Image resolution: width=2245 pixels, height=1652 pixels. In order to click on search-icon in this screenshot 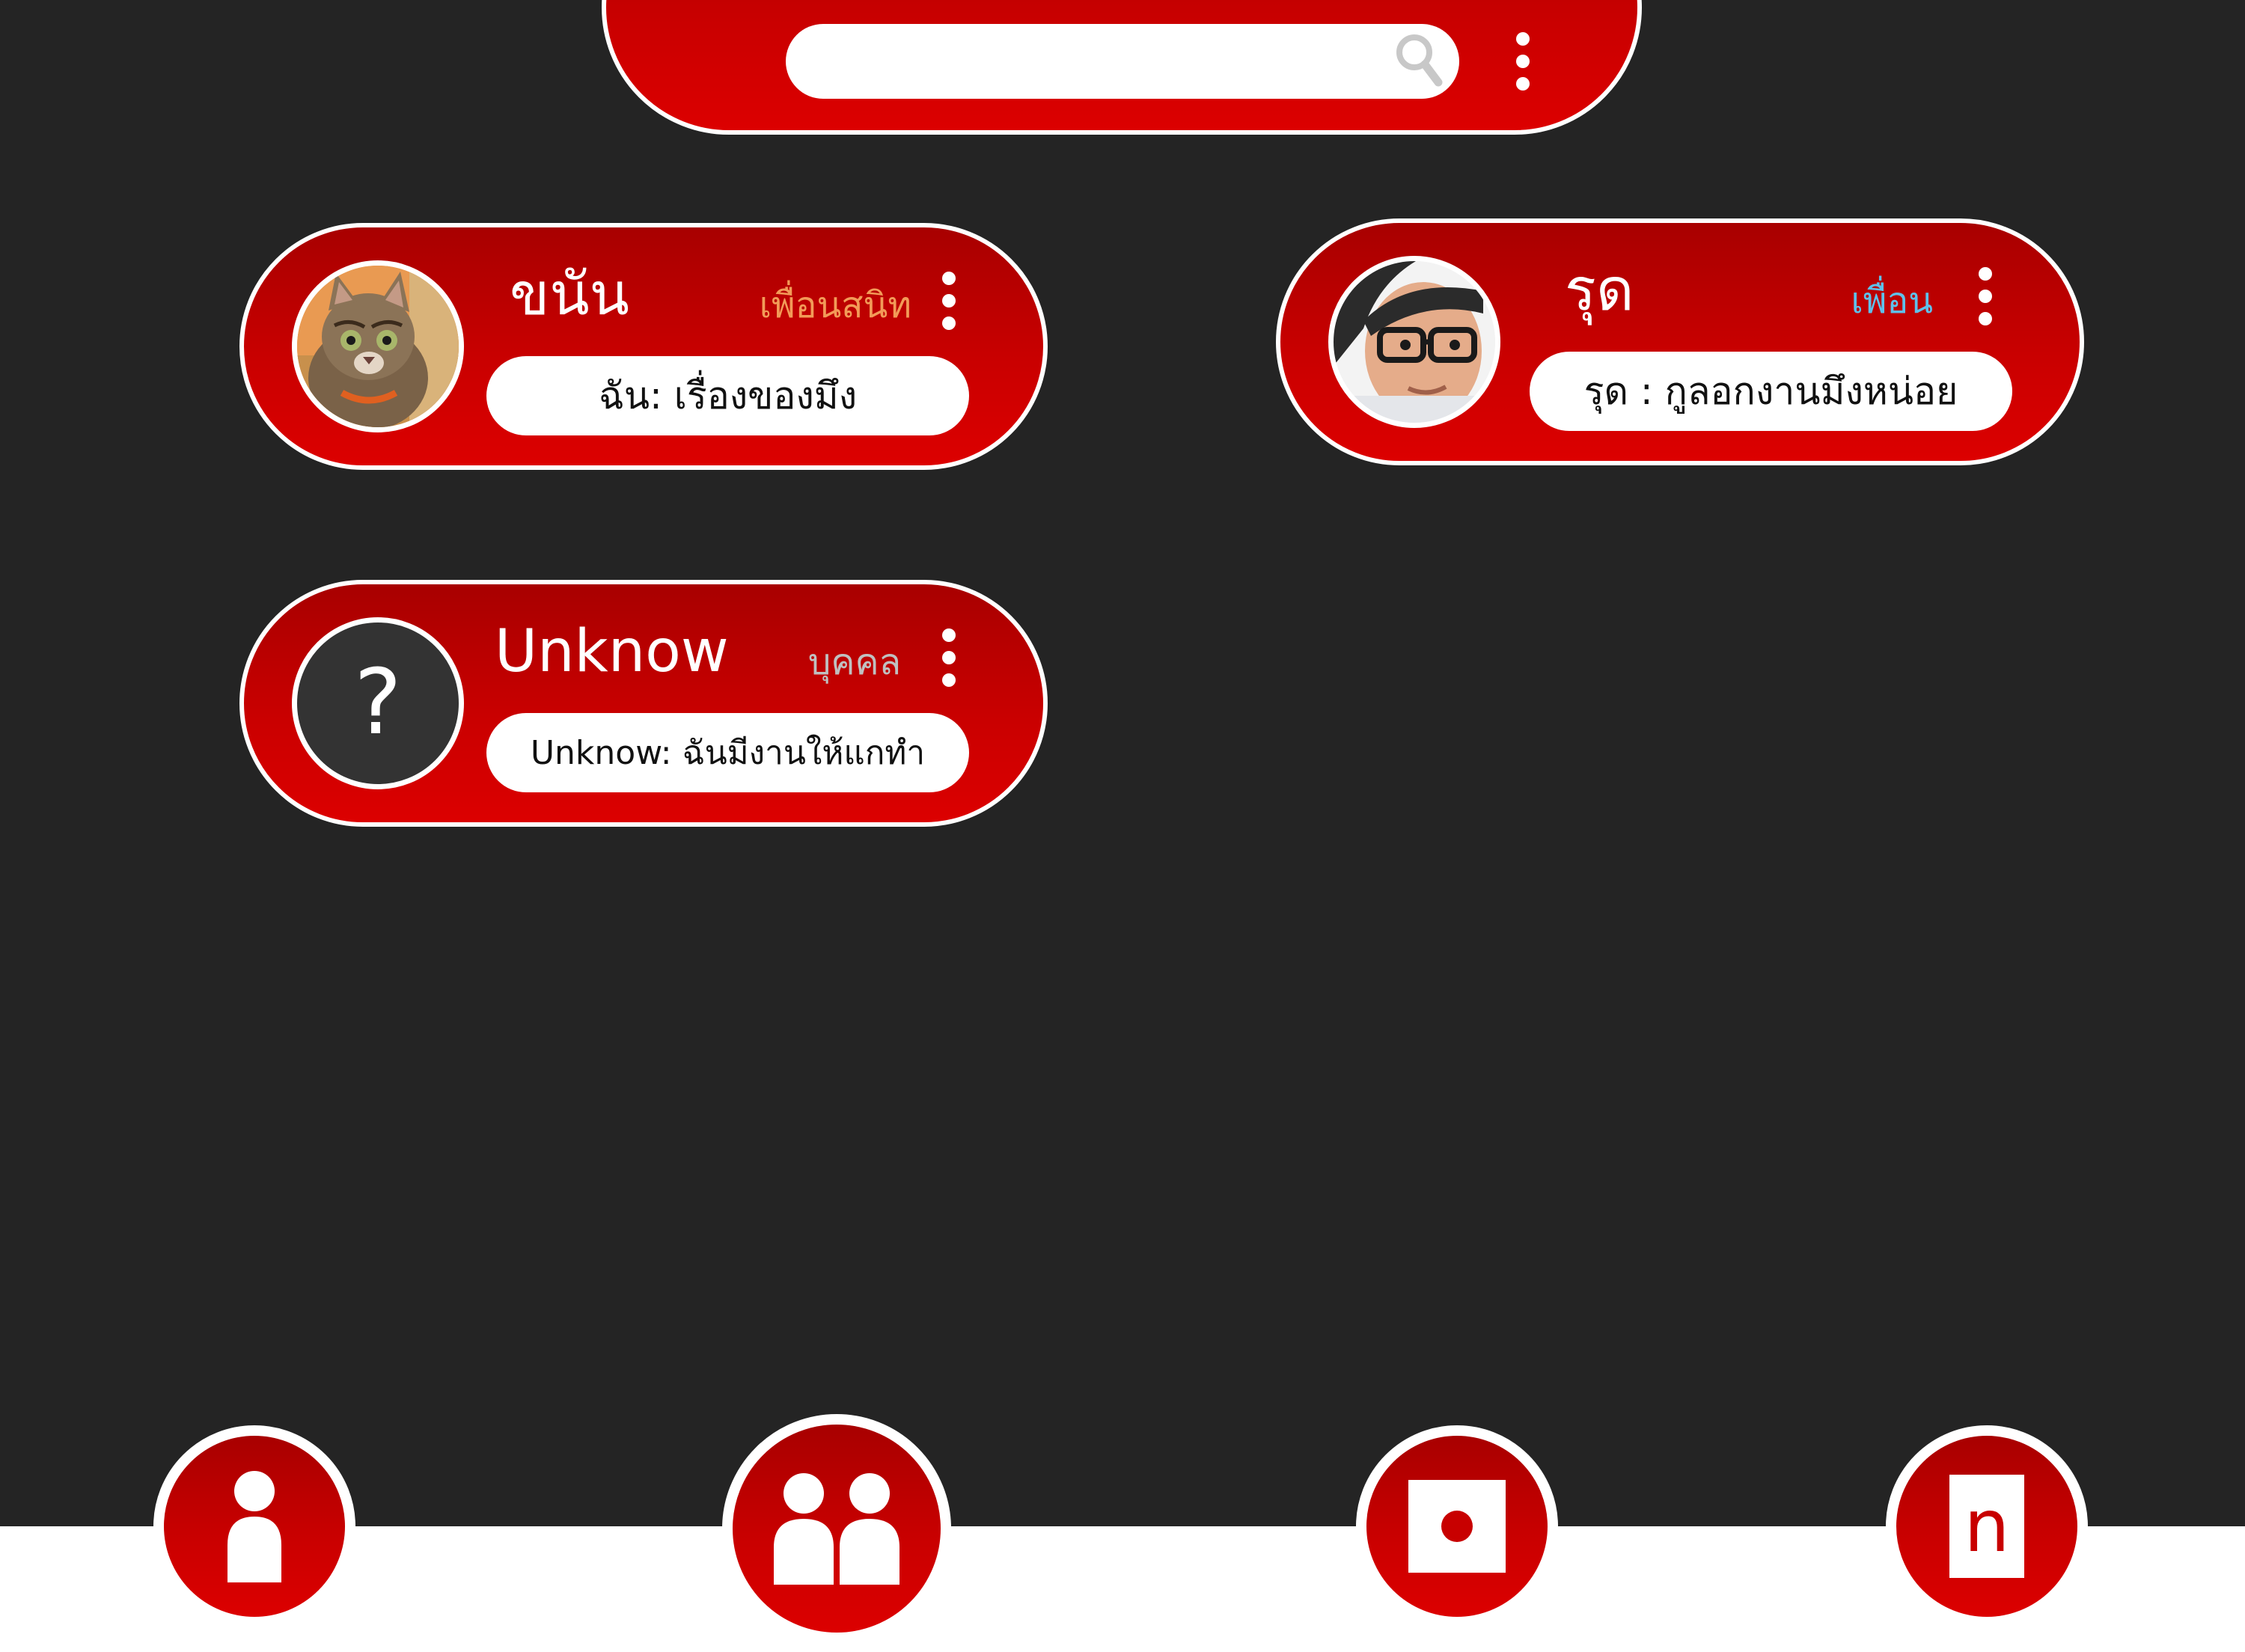, I will do `click(1422, 62)`.